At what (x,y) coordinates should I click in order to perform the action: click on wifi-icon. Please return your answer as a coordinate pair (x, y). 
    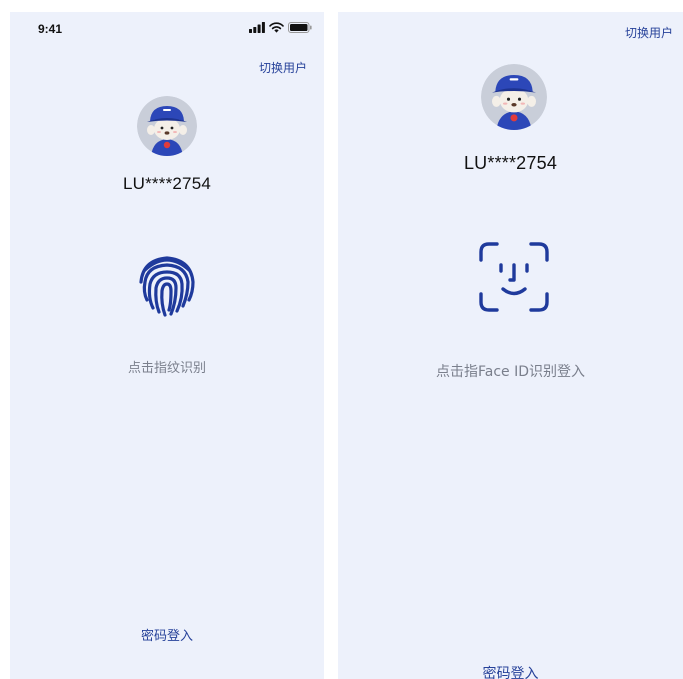
    Looking at the image, I should click on (276, 27).